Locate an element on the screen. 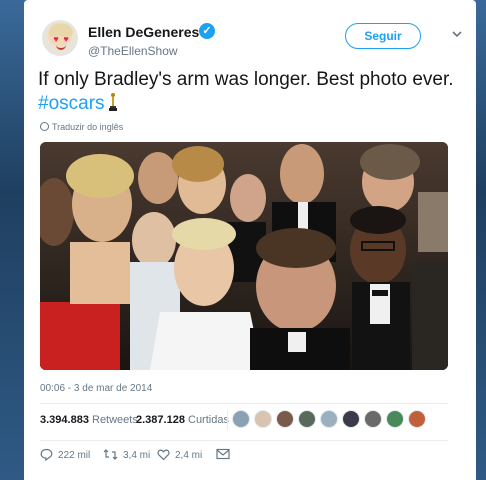  retweets-stat: 3.394.883 Retweets is located at coordinates (89, 420).